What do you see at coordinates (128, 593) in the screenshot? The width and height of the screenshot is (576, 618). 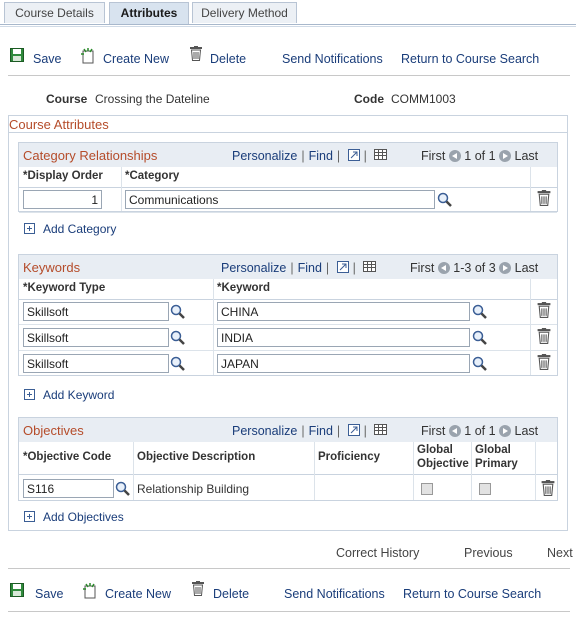 I see `create-new-button-bottom: Create New` at bounding box center [128, 593].